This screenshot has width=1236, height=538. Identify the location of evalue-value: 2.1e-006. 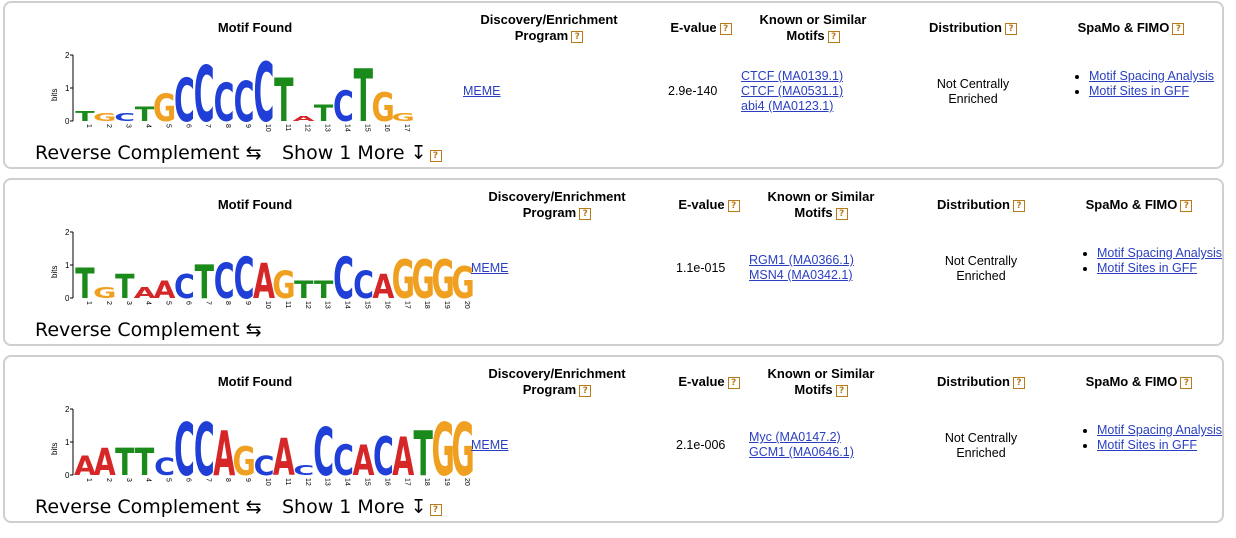
(701, 445).